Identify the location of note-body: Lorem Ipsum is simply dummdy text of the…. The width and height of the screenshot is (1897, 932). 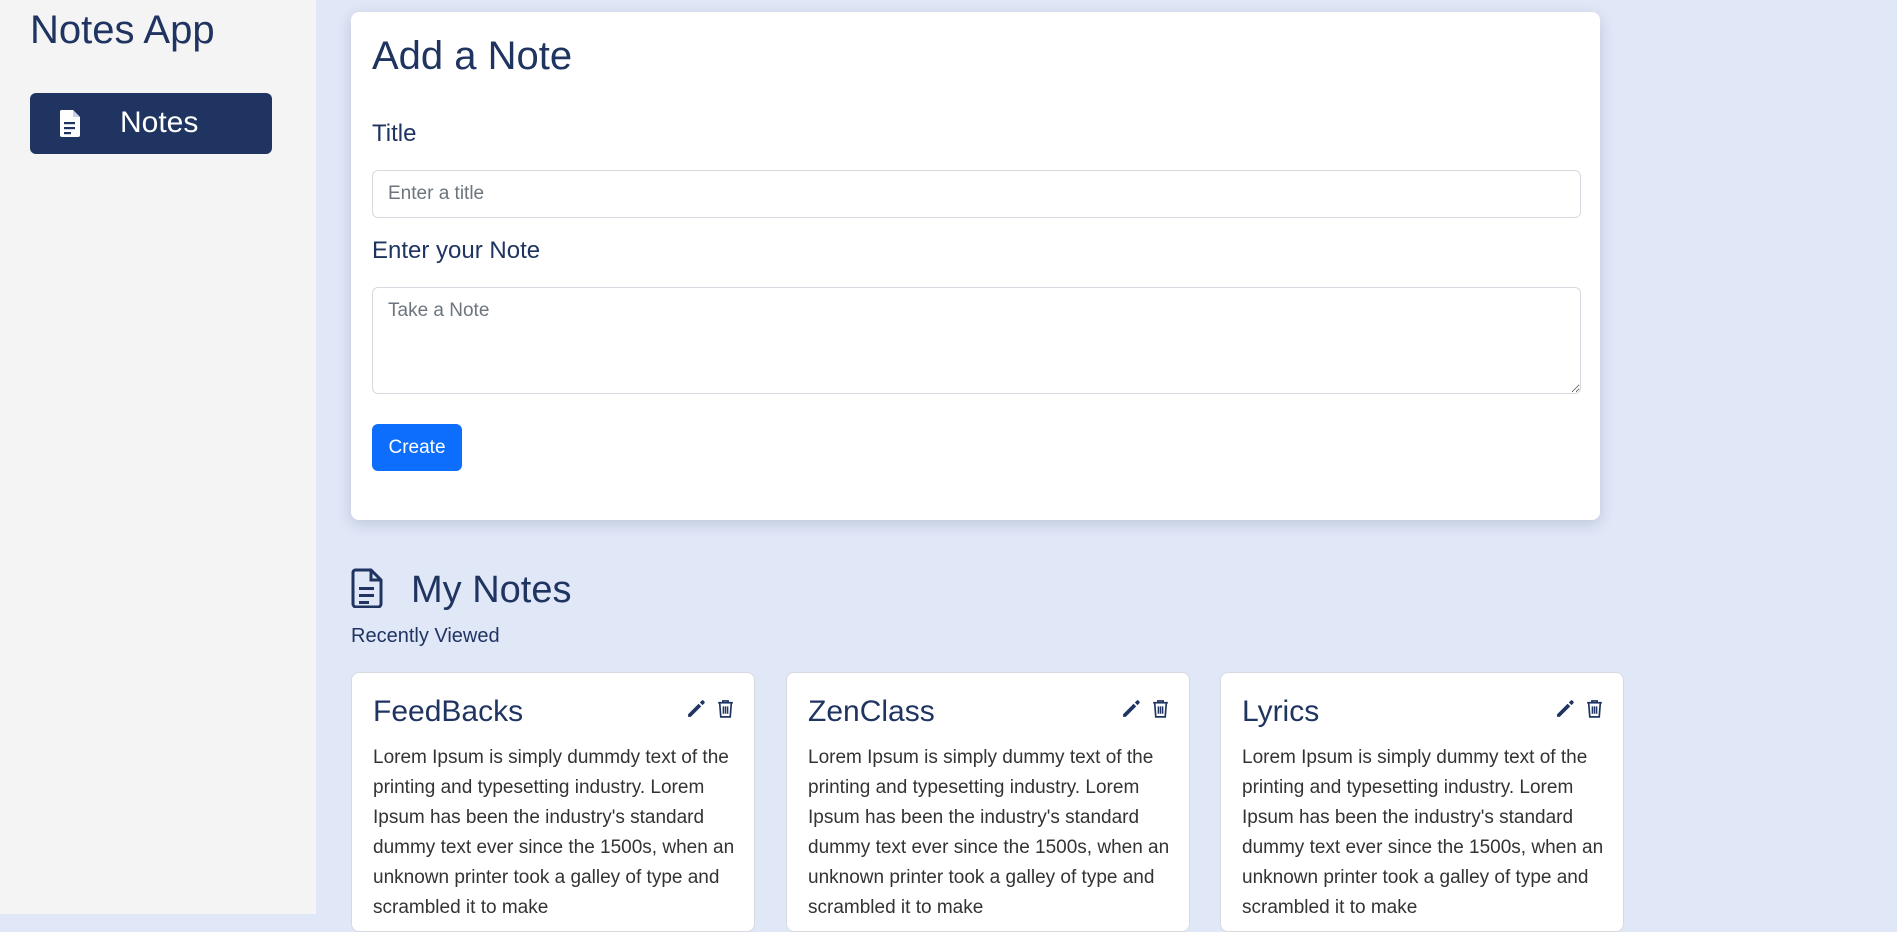
(554, 832).